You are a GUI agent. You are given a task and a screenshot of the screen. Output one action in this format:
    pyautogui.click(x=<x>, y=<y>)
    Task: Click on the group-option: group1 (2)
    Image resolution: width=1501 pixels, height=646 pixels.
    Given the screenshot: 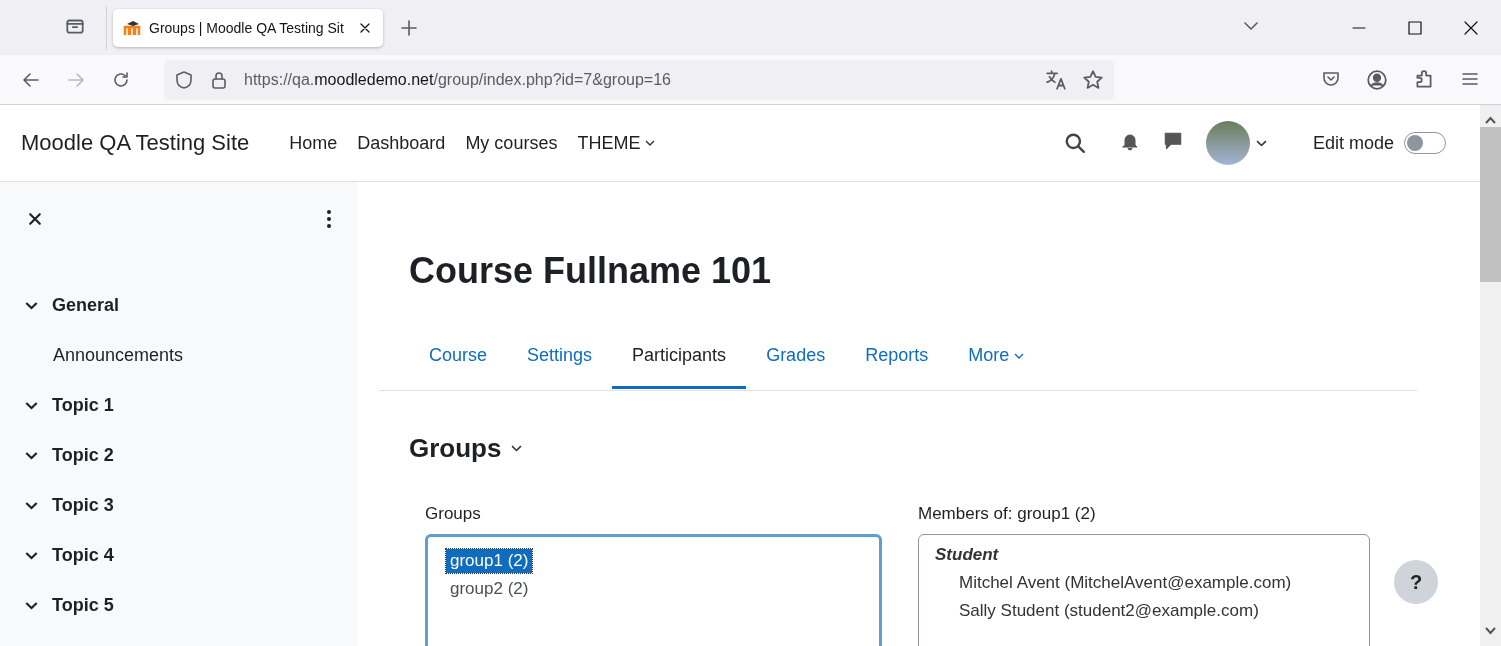 What is the action you would take?
    pyautogui.click(x=489, y=561)
    